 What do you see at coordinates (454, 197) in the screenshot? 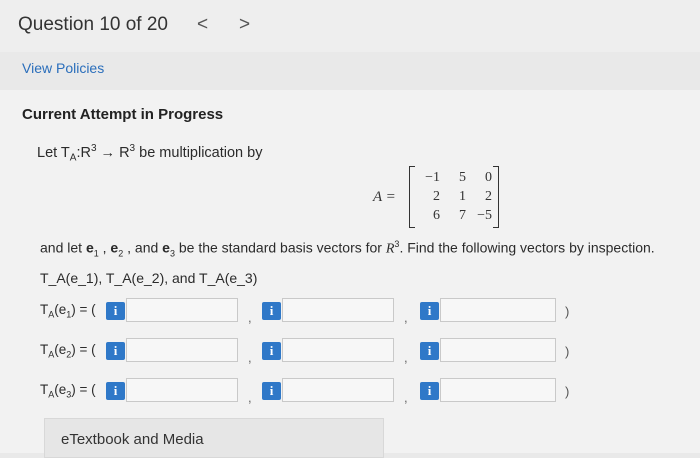
I see `matrix-A: −1 5 0 2 1 2 6 7 −5` at bounding box center [454, 197].